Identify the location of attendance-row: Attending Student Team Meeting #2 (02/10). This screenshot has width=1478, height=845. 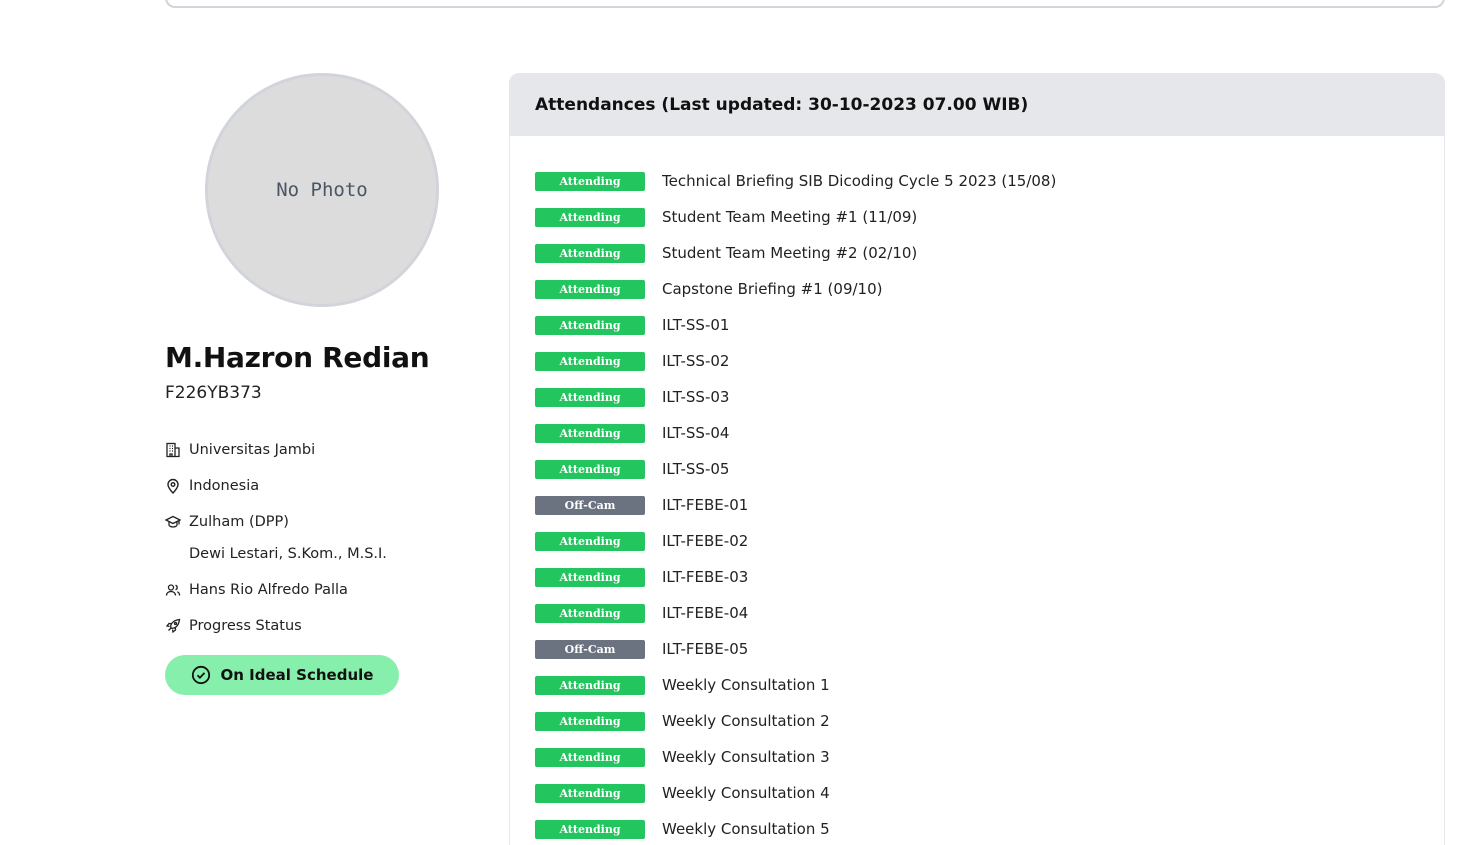
(795, 253).